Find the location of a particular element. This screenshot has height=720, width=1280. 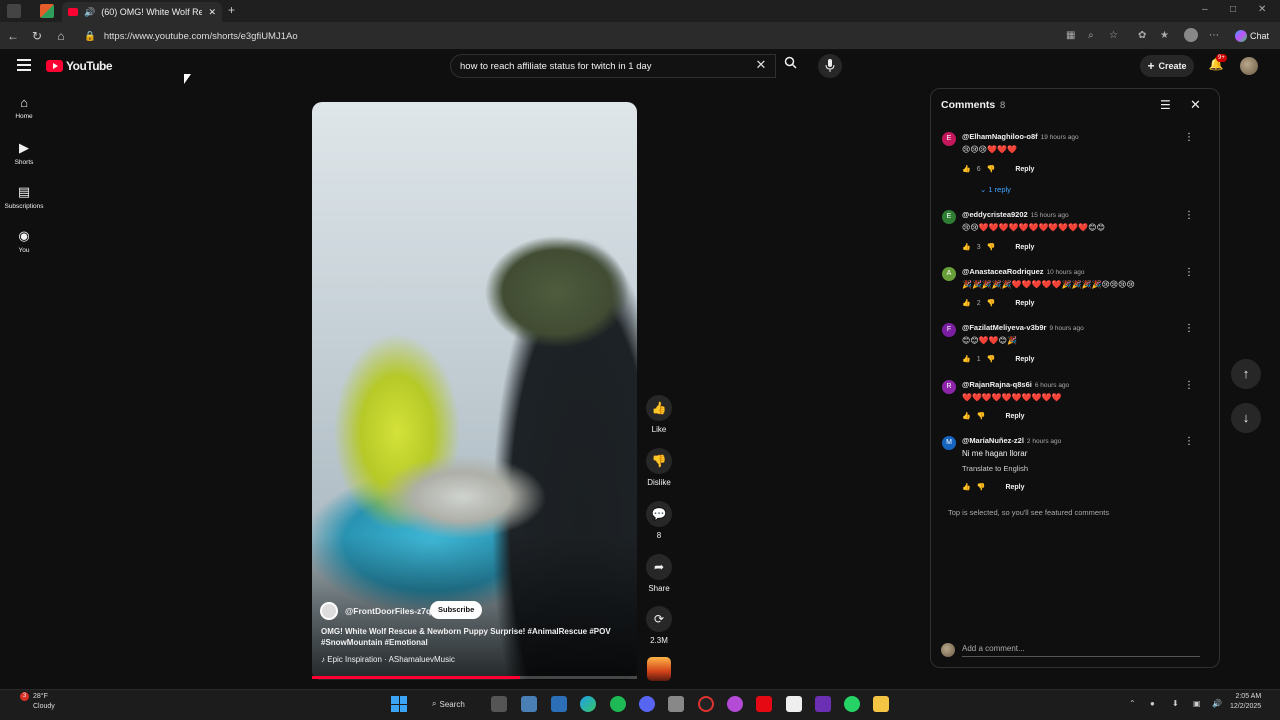

account-avatar is located at coordinates (1249, 66).